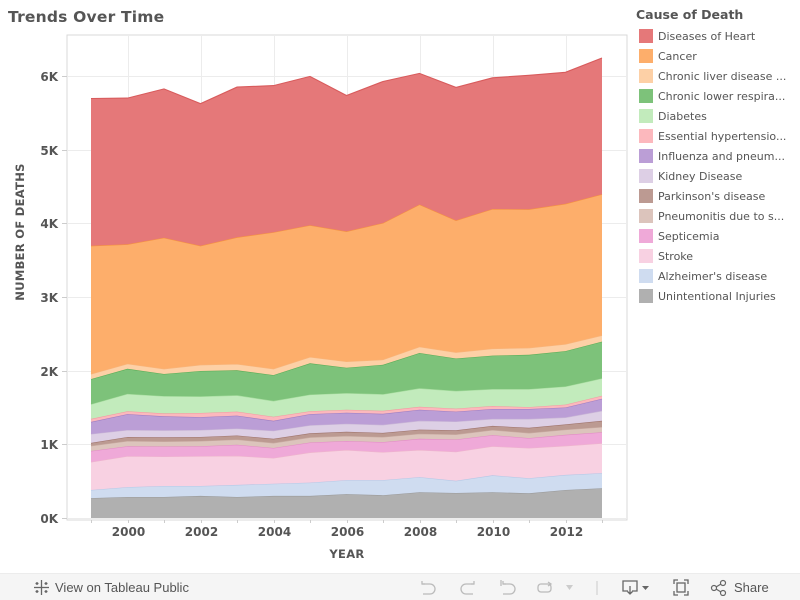 The height and width of the screenshot is (600, 800). What do you see at coordinates (122, 587) in the screenshot?
I see `view-on-tableau-label: View on Tableau Public` at bounding box center [122, 587].